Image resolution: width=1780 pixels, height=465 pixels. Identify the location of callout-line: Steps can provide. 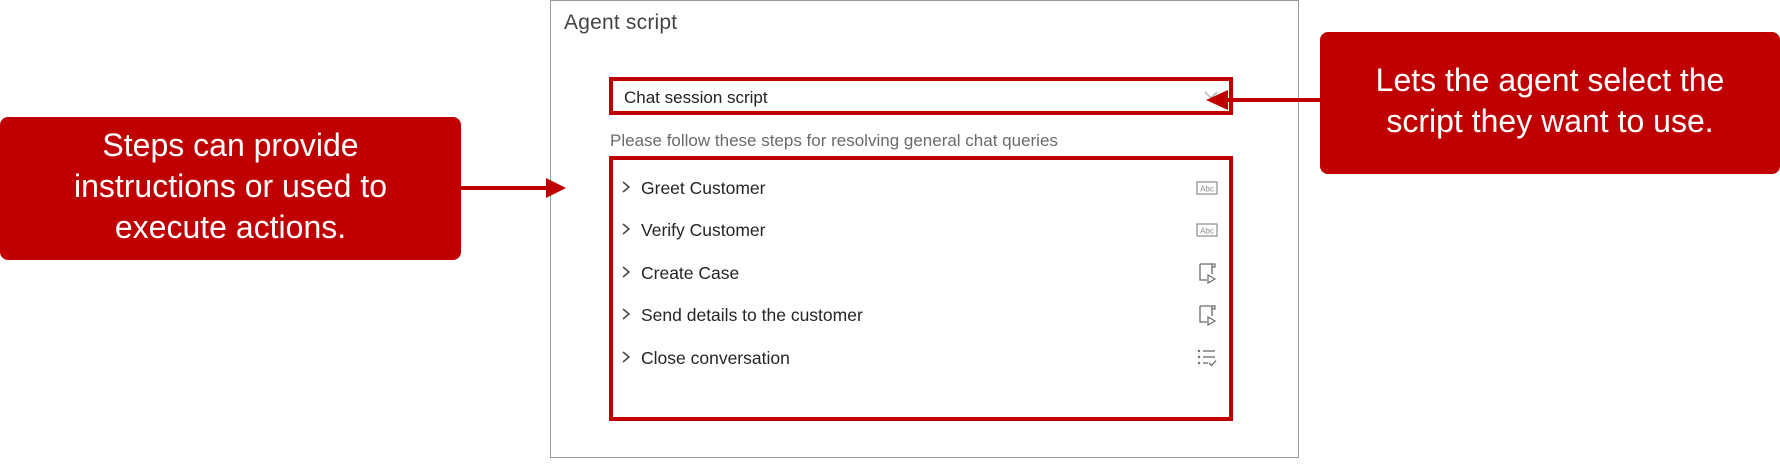
(230, 145).